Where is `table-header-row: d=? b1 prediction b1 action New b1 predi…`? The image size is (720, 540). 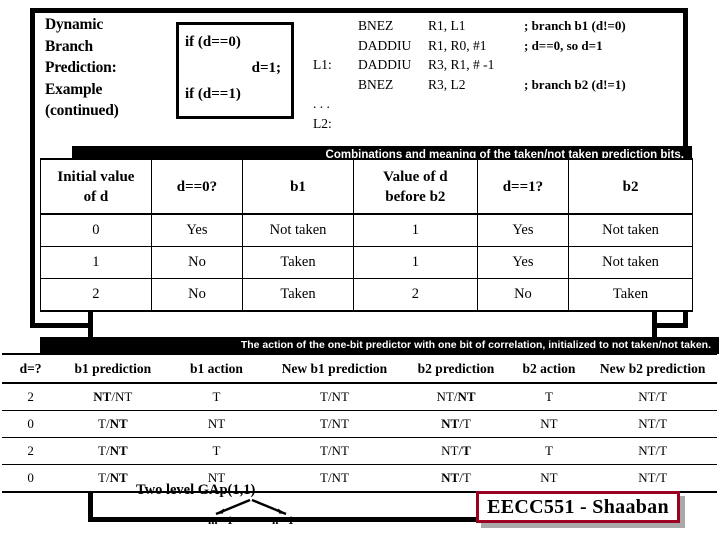 table-header-row: d=? b1 prediction b1 action New b1 predi… is located at coordinates (359, 368).